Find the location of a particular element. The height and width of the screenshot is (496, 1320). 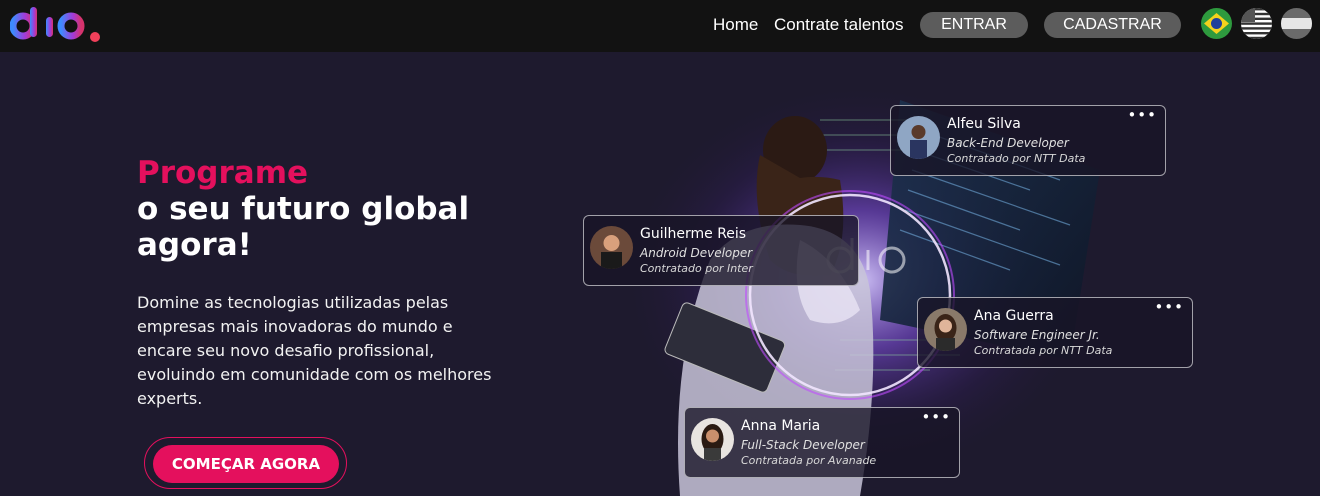

flag-brazil-icon is located at coordinates (1216, 23).